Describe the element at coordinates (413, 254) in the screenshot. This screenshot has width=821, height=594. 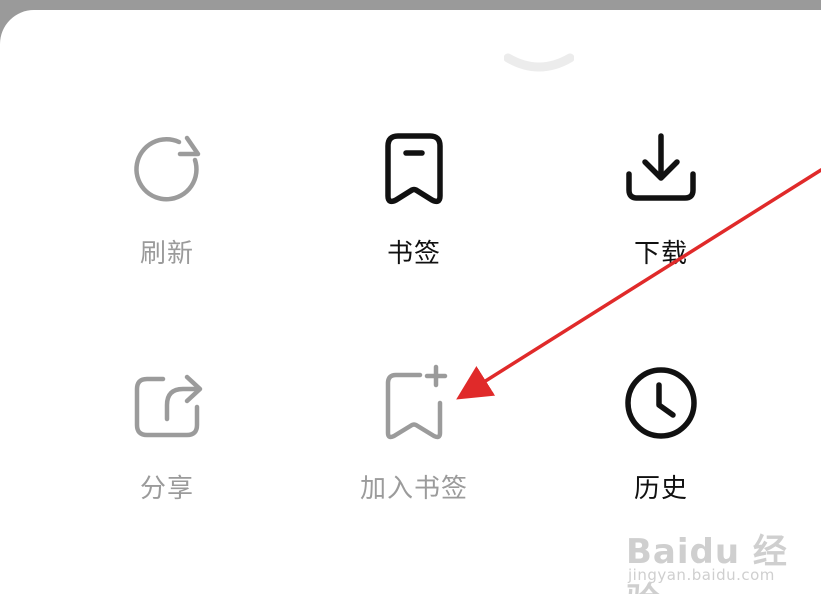
I see `bookmarks-label: 书签` at that location.